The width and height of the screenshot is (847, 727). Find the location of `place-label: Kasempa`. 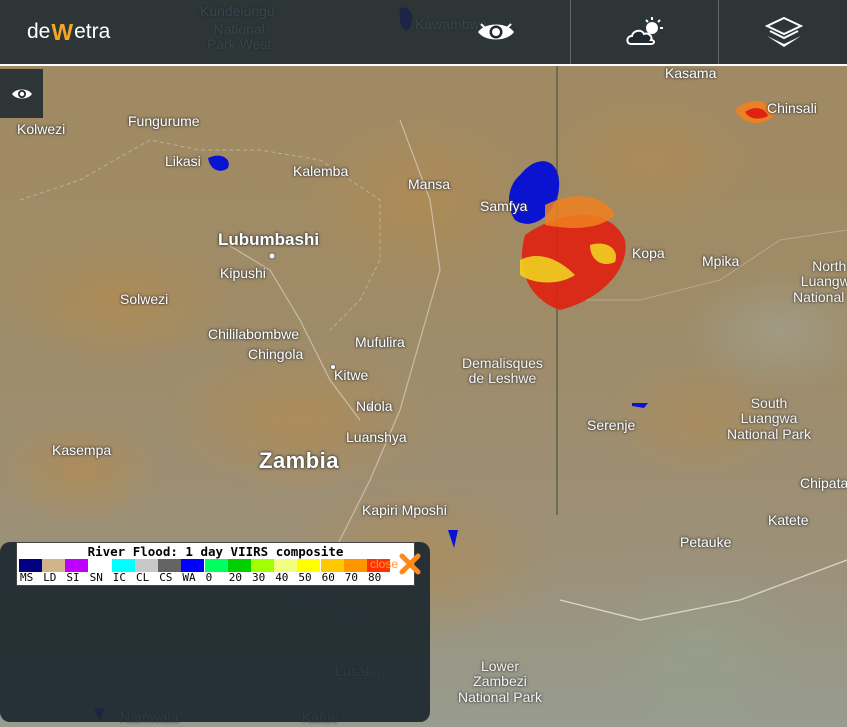

place-label: Kasempa is located at coordinates (82, 450).